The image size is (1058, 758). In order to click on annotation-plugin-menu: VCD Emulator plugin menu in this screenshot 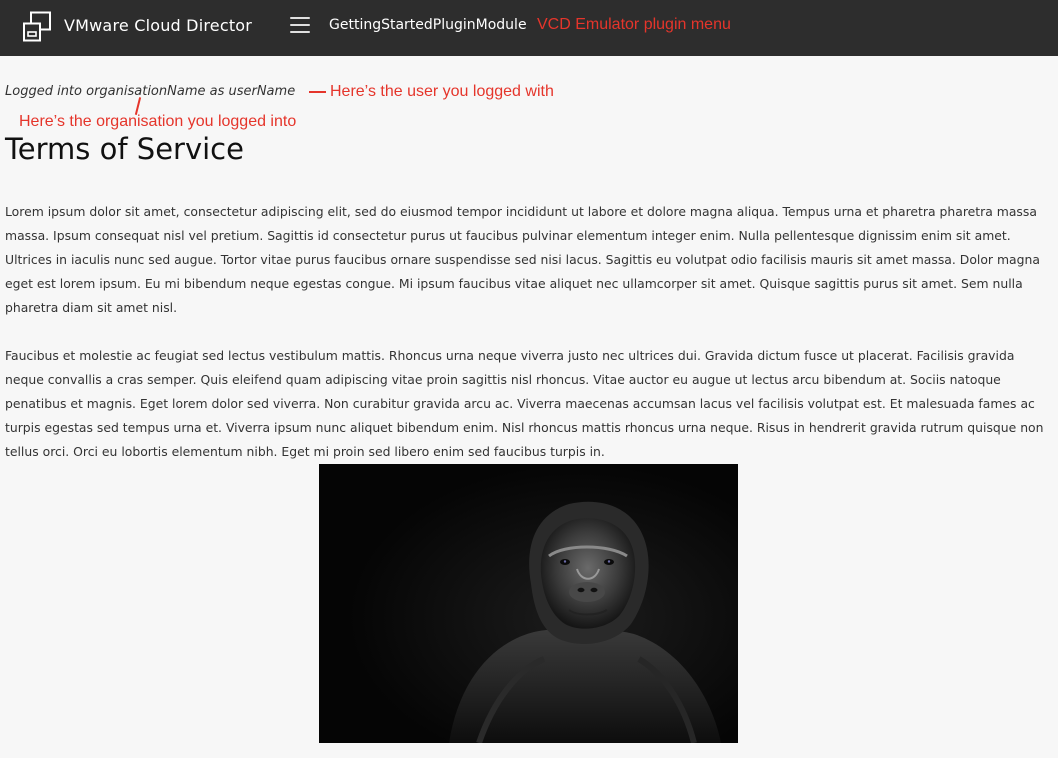, I will do `click(634, 24)`.